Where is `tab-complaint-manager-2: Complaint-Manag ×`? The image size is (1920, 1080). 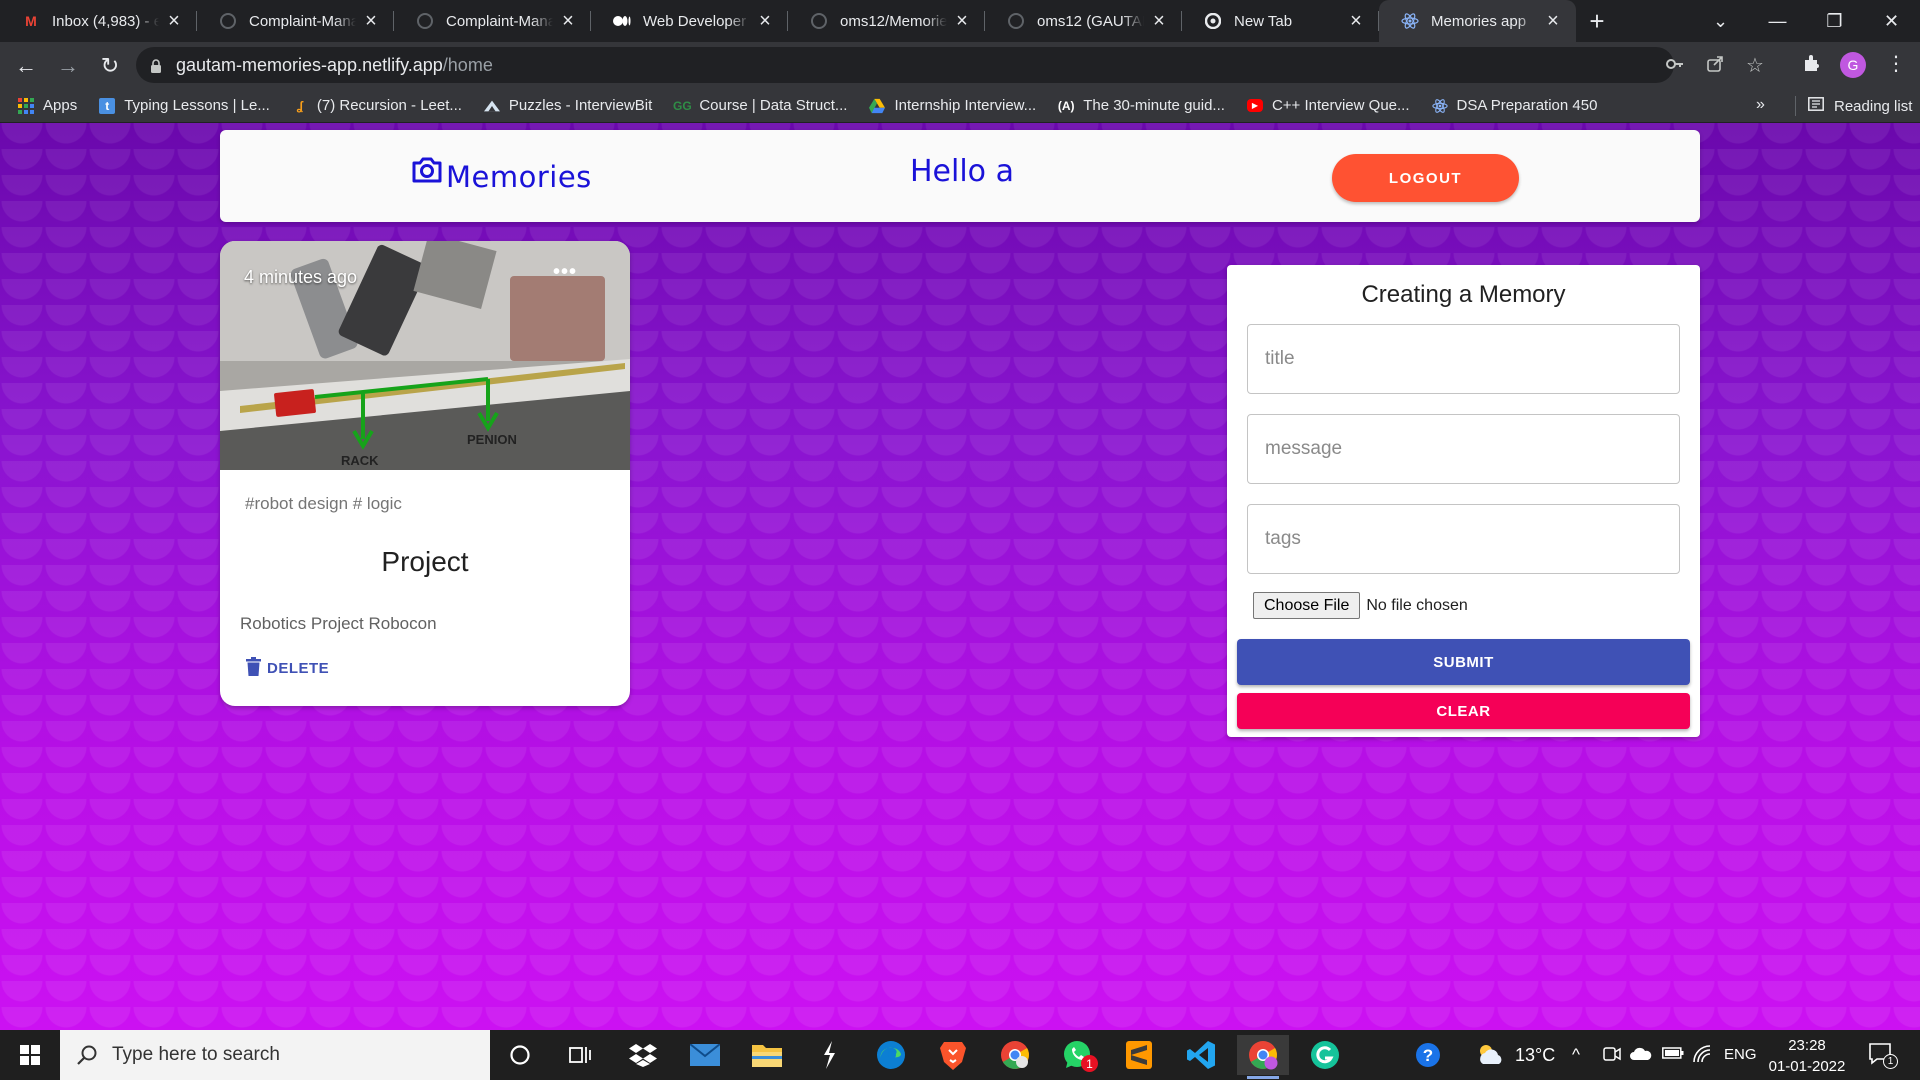 tab-complaint-manager-2: Complaint-Manag × is located at coordinates (492, 21).